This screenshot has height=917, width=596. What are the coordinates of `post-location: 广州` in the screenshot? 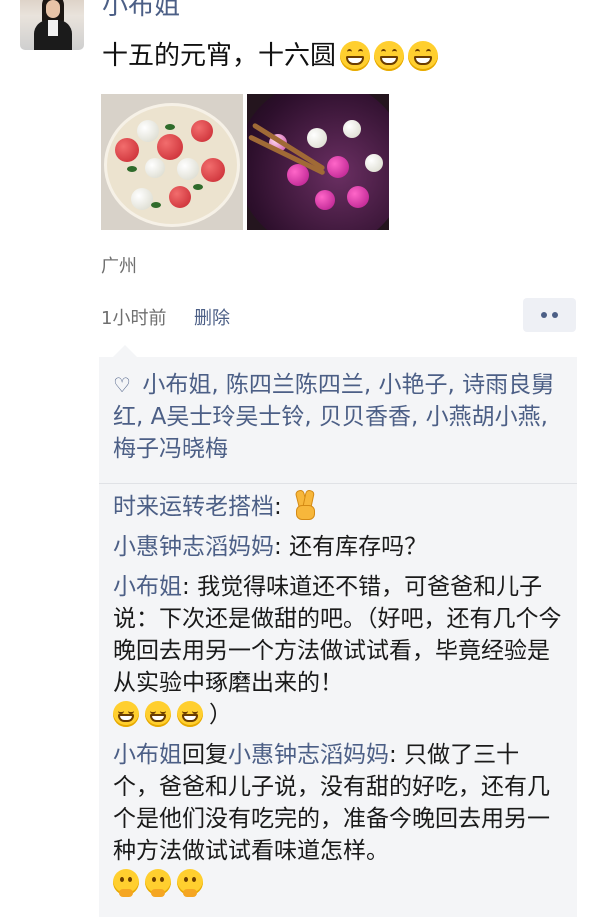 It's located at (119, 265).